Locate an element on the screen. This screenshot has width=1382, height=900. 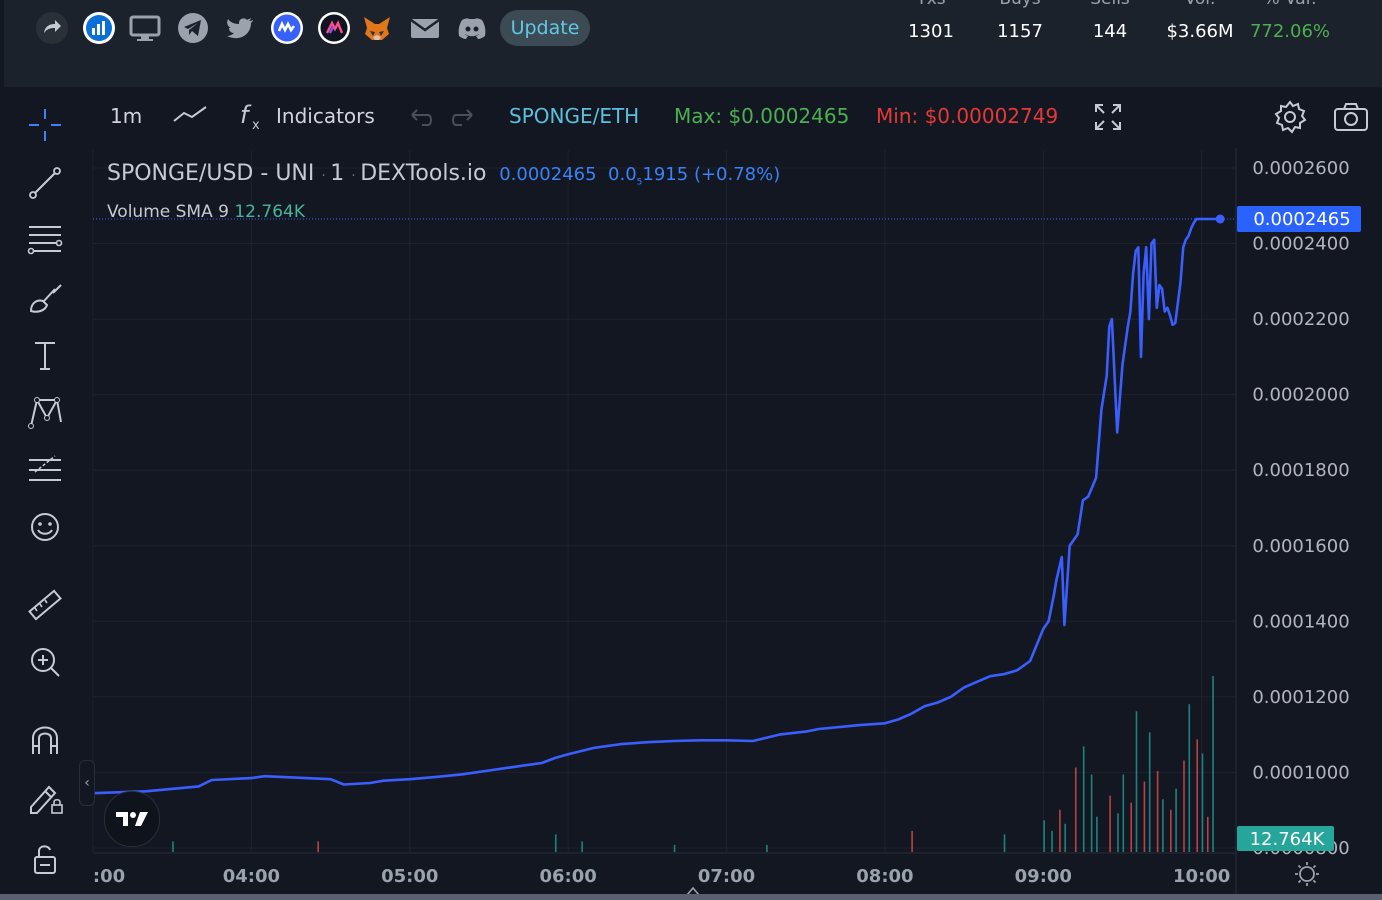
discord-icon is located at coordinates (472, 28).